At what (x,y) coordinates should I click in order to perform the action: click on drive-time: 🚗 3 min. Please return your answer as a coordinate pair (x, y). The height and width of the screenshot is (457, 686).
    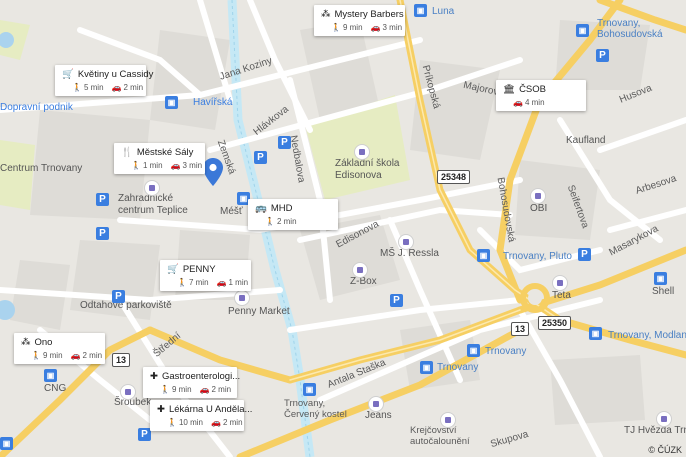
    Looking at the image, I should click on (186, 165).